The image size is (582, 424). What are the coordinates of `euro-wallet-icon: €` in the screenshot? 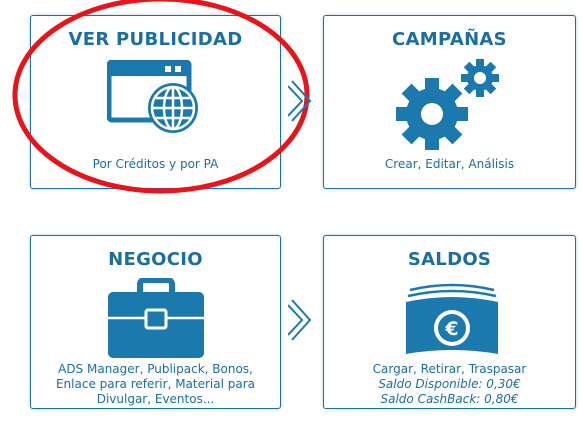 It's located at (452, 318).